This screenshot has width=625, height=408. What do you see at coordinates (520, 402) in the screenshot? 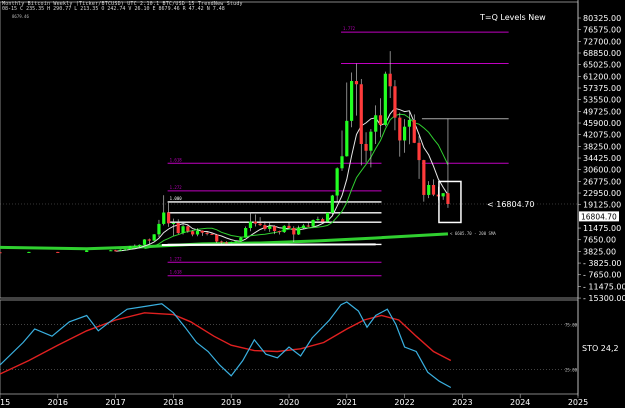
I see `x-axis-tick-label: 2024` at bounding box center [520, 402].